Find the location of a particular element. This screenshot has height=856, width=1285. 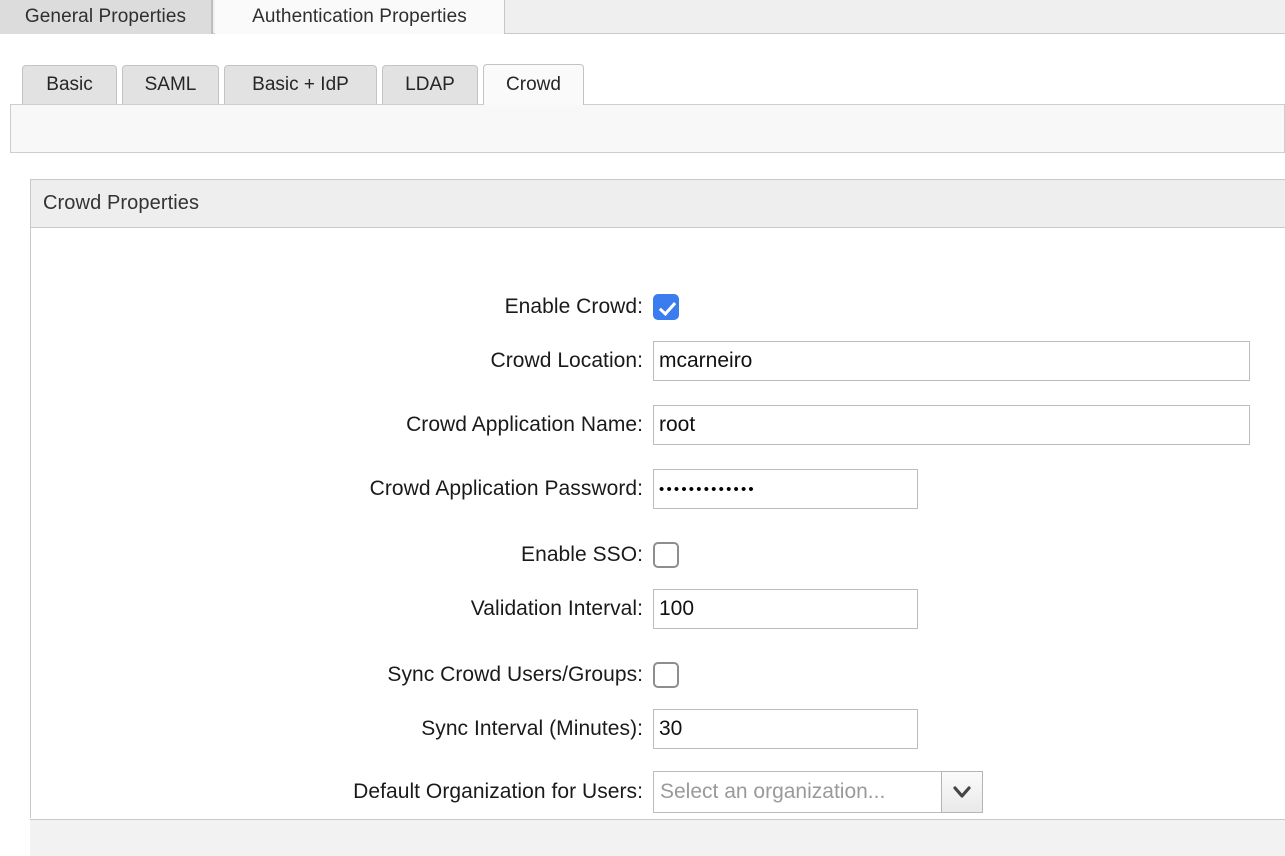

control-enable-crowd is located at coordinates (666, 307).